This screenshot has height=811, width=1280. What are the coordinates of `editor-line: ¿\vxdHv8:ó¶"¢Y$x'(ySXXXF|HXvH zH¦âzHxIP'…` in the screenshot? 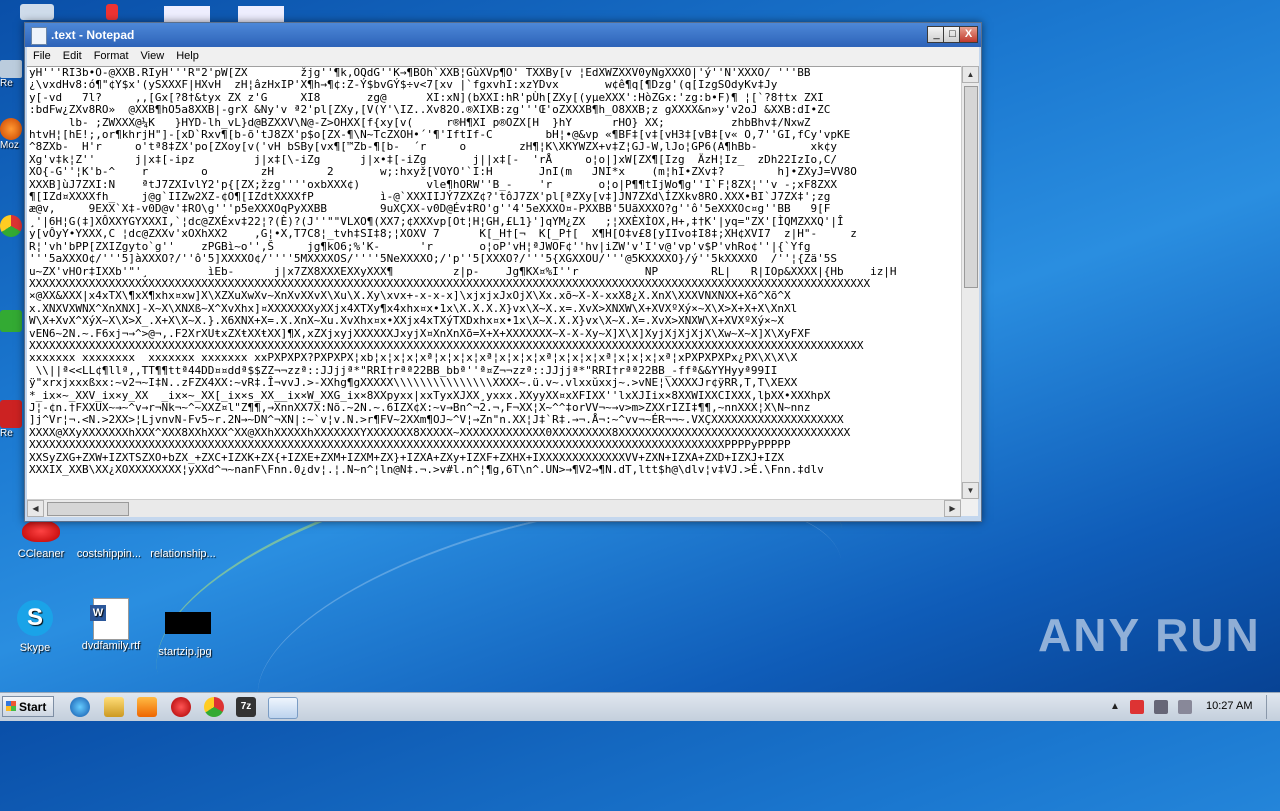 It's located at (494, 84).